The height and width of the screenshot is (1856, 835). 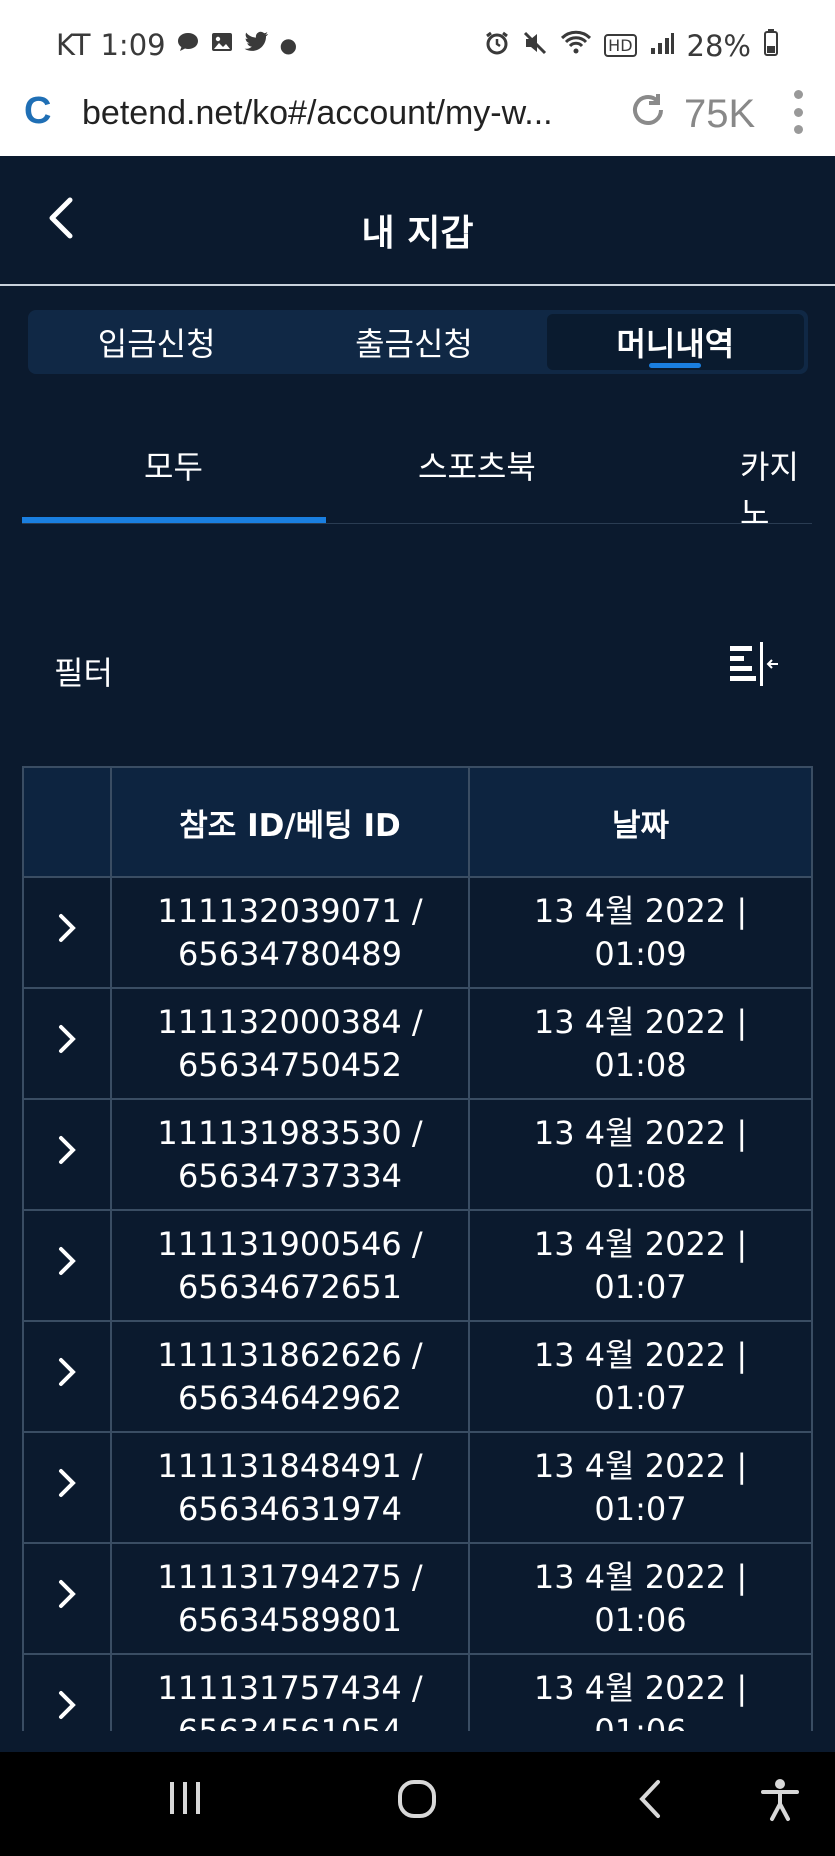 What do you see at coordinates (73, 45) in the screenshot?
I see `carrier-label: KT` at bounding box center [73, 45].